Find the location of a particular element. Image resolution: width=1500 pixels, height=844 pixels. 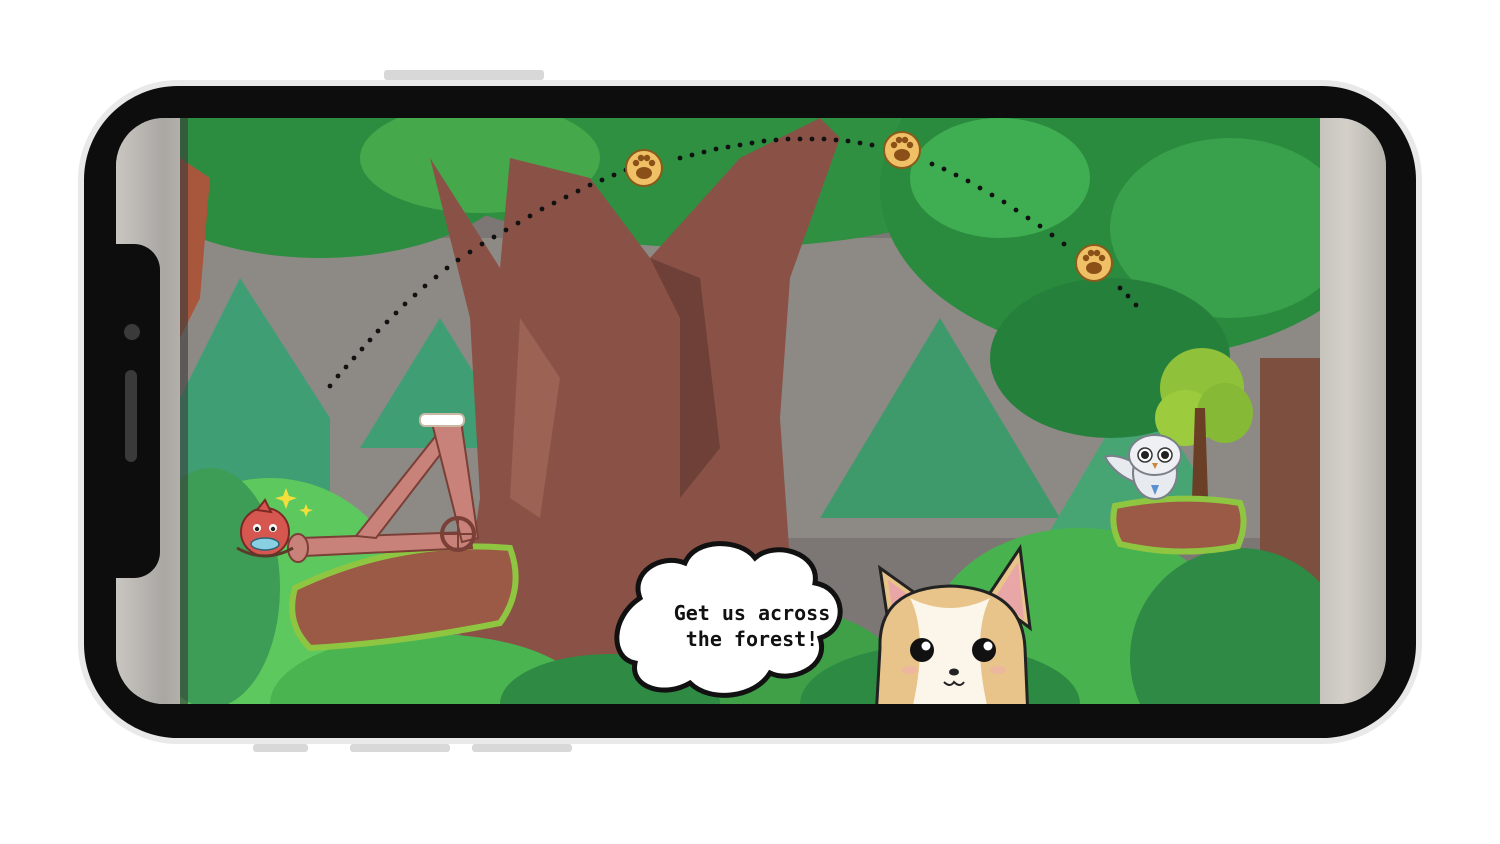

speech-bubble-text: Get us across the forest! is located at coordinates (752, 626).